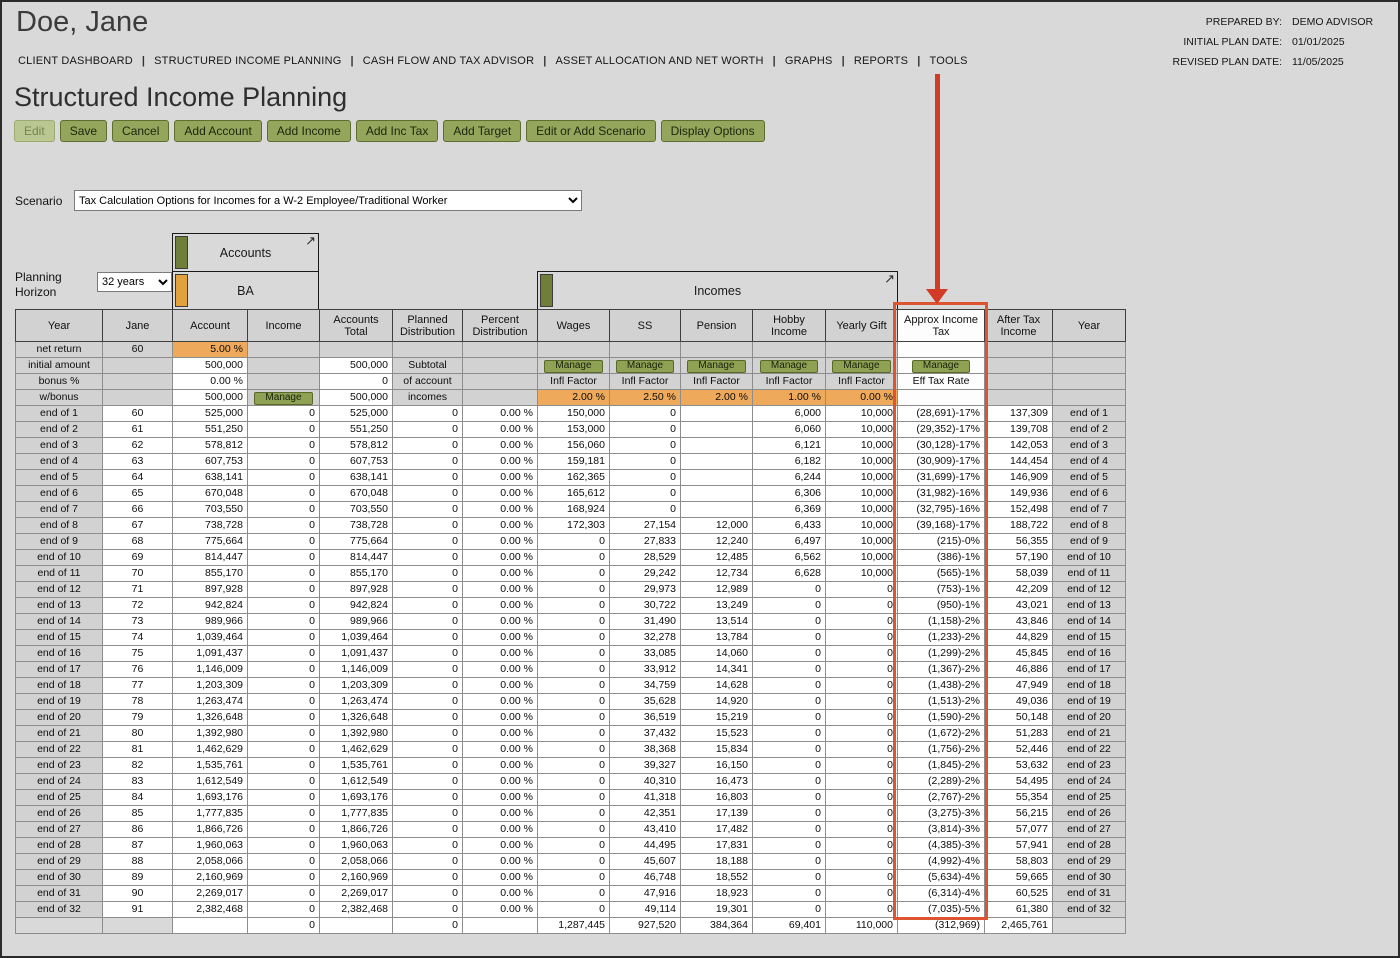 This screenshot has height=958, width=1400. Describe the element at coordinates (59, 605) in the screenshot. I see `row-year-label: end of 13` at that location.